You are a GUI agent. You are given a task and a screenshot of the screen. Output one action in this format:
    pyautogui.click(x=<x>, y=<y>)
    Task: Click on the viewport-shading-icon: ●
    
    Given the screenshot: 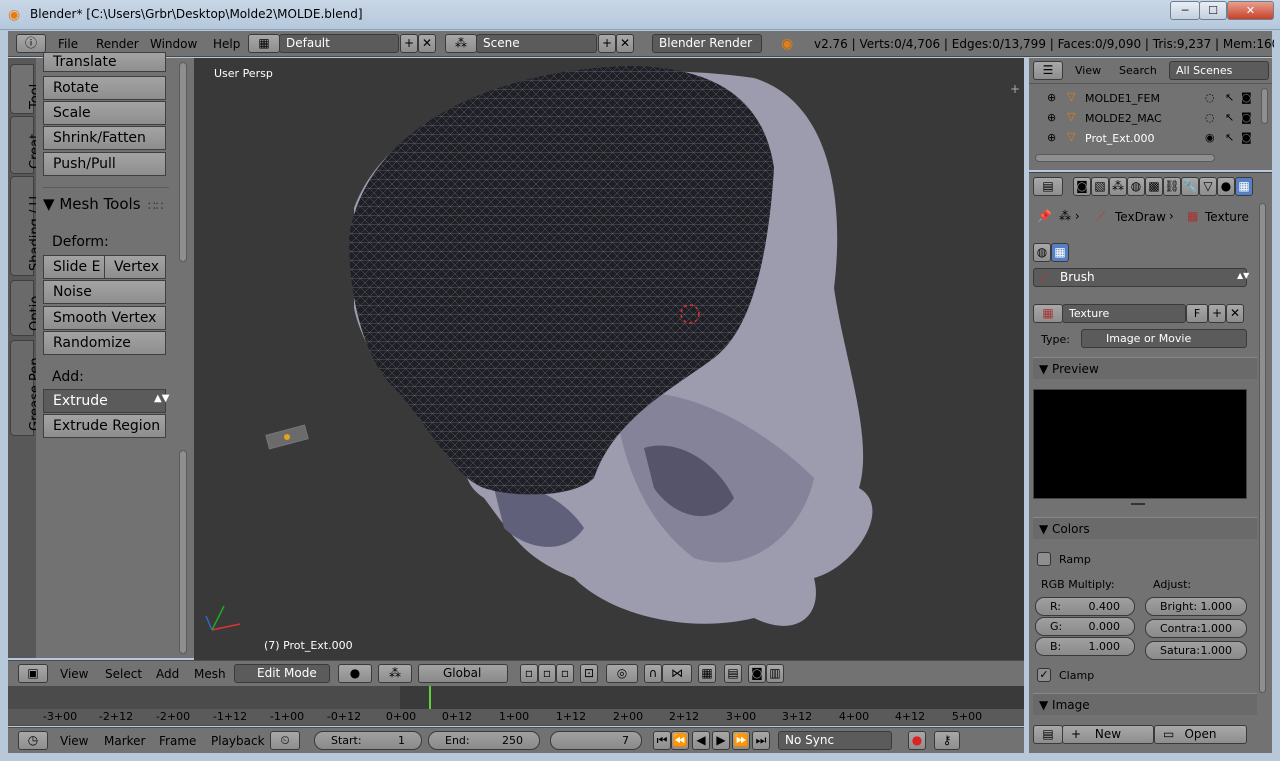 What is the action you would take?
    pyautogui.click(x=355, y=673)
    